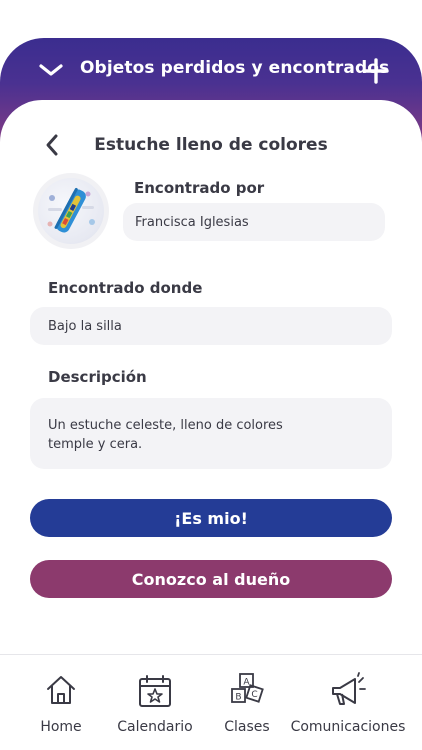  What do you see at coordinates (125, 288) in the screenshot?
I see `found-where-label: Encontrado donde` at bounding box center [125, 288].